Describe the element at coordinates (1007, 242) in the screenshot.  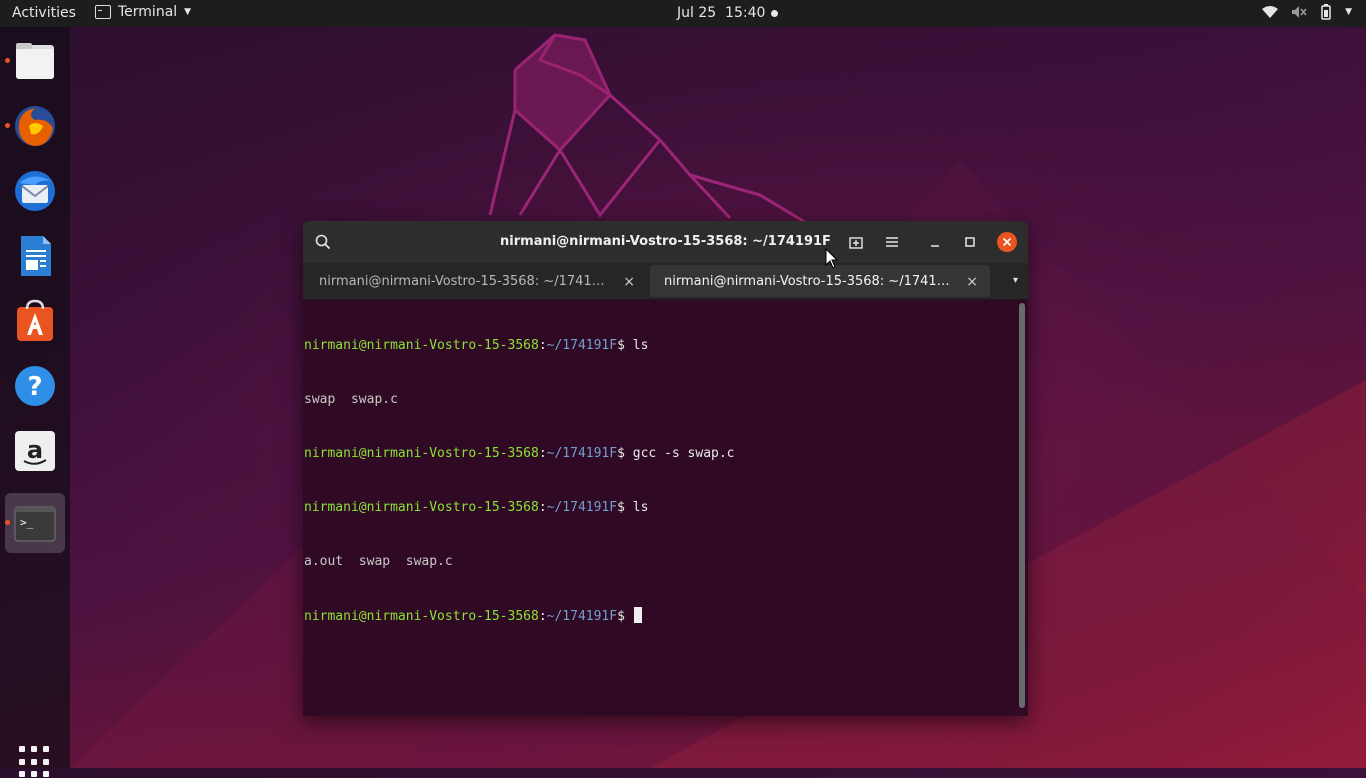
I see `close-icon` at that location.